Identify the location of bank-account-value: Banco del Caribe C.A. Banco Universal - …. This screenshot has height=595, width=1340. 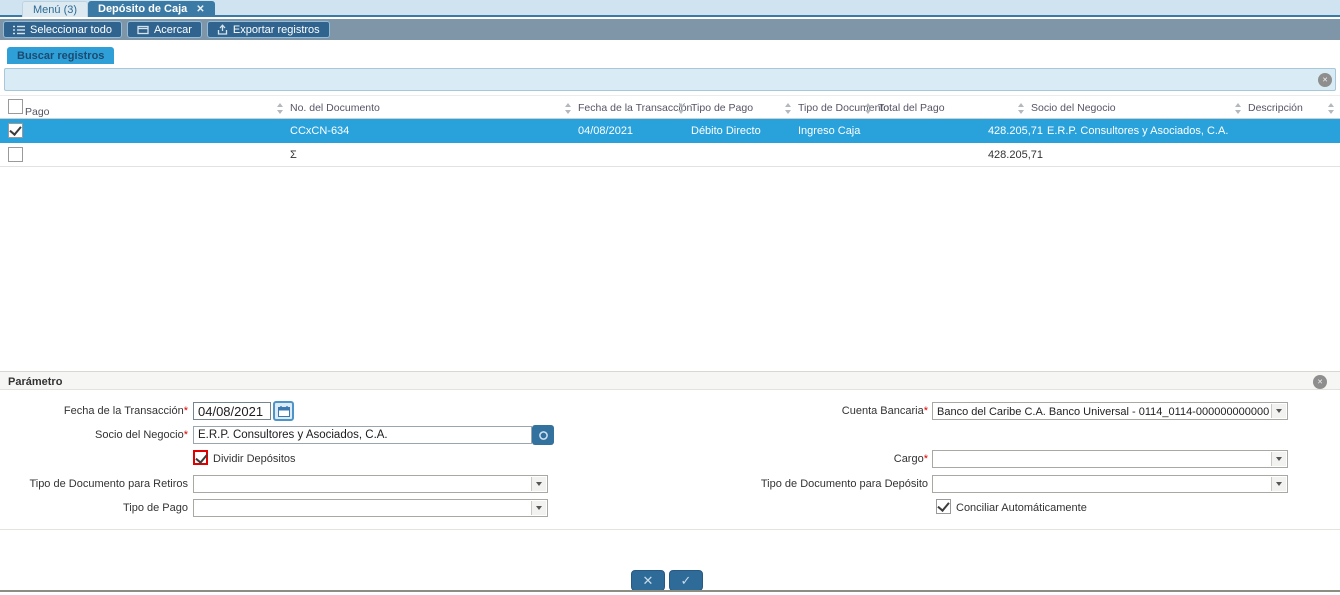
(1103, 412).